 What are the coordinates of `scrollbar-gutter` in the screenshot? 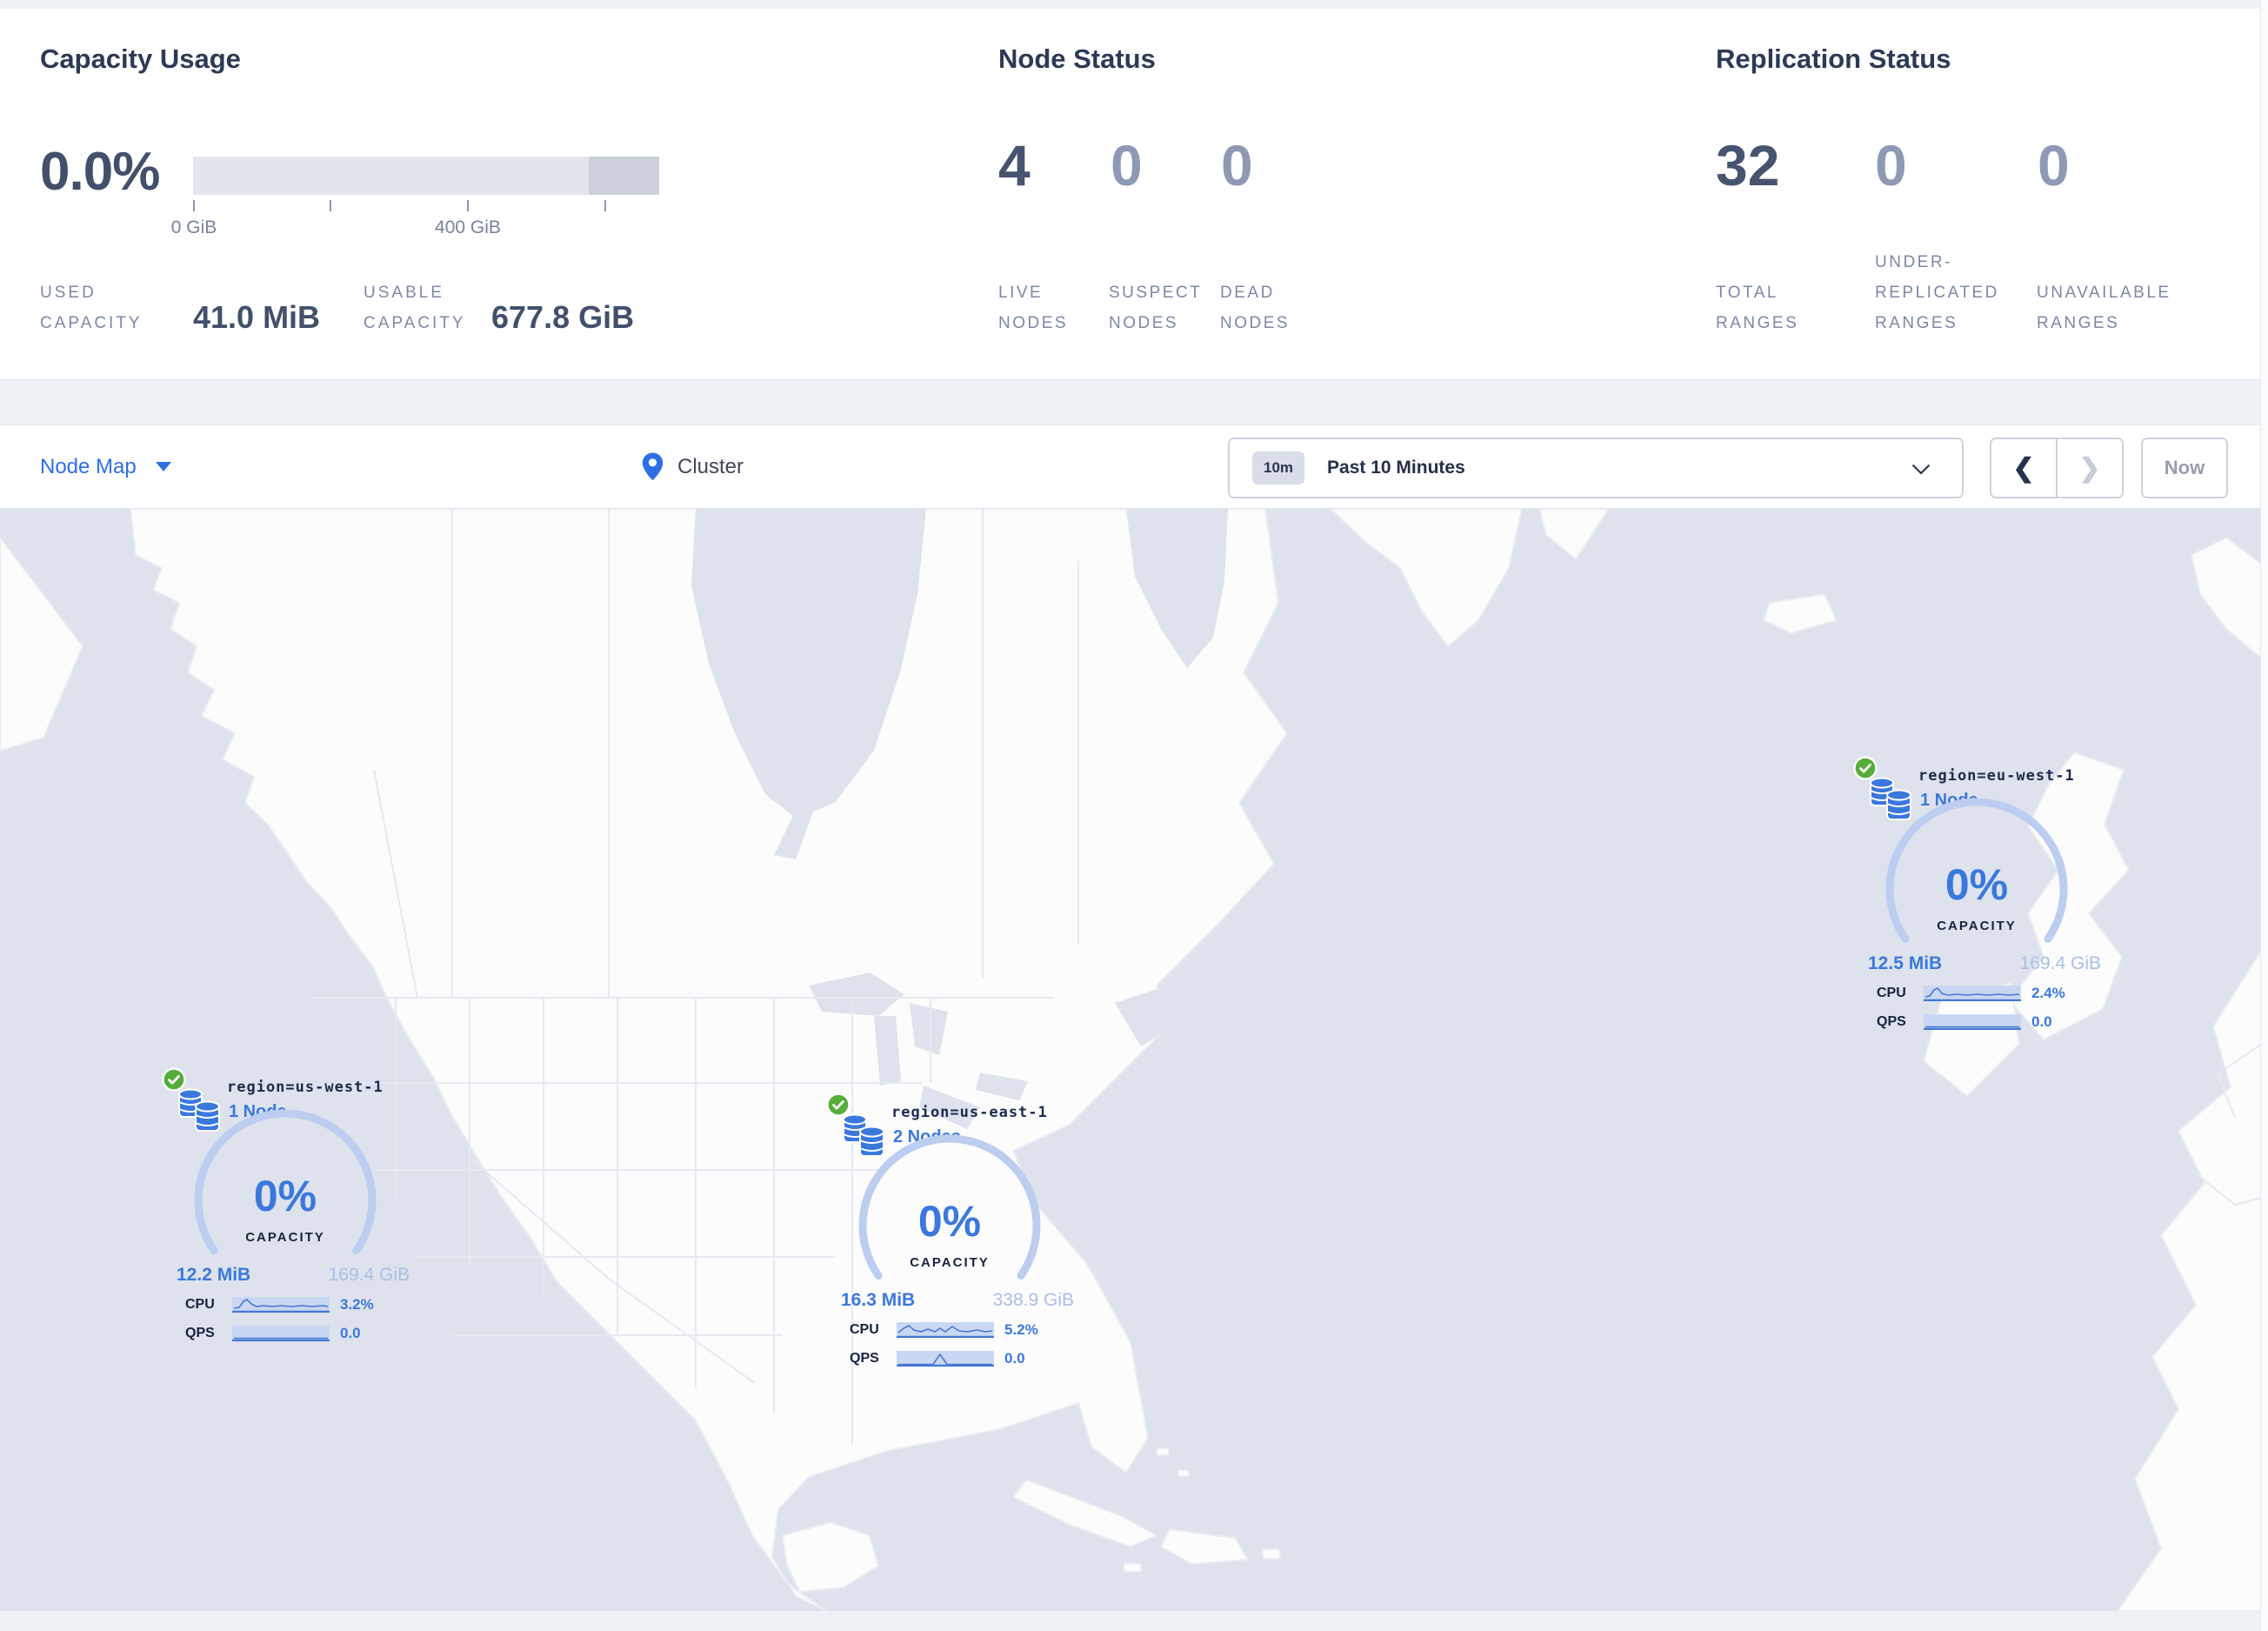 It's located at (2264, 815).